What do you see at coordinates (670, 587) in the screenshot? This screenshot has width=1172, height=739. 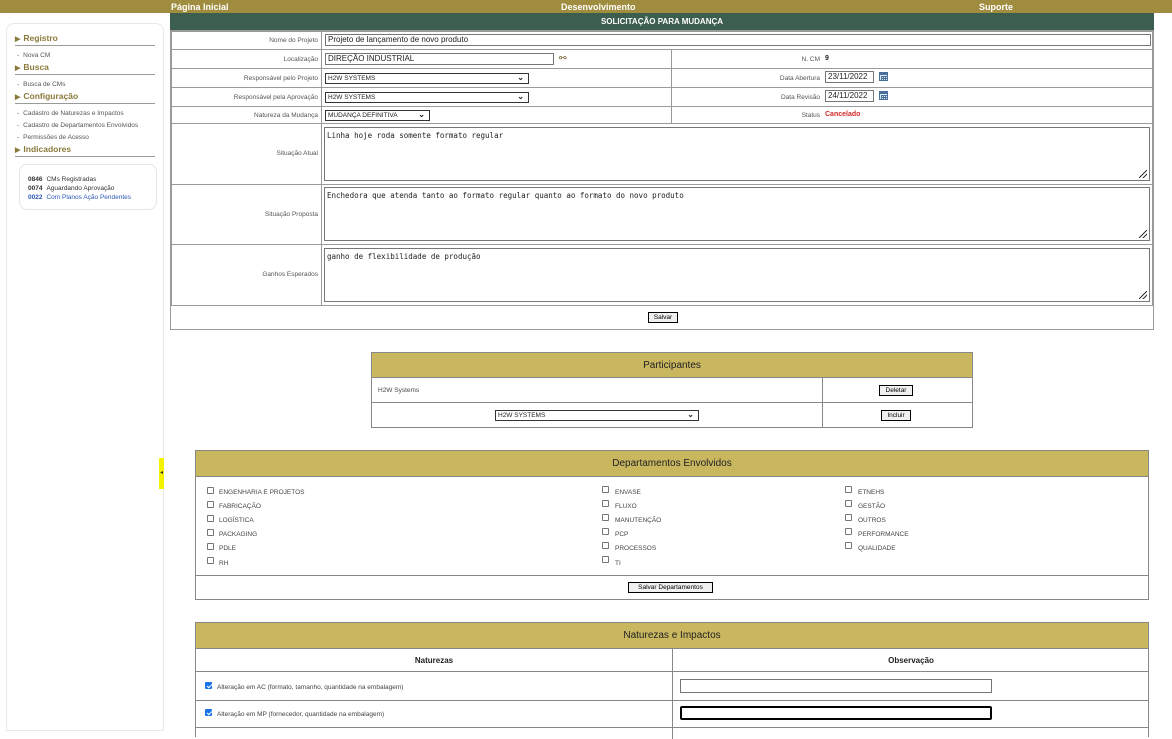 I see `save-departments-button: Salvar Departamentos` at bounding box center [670, 587].